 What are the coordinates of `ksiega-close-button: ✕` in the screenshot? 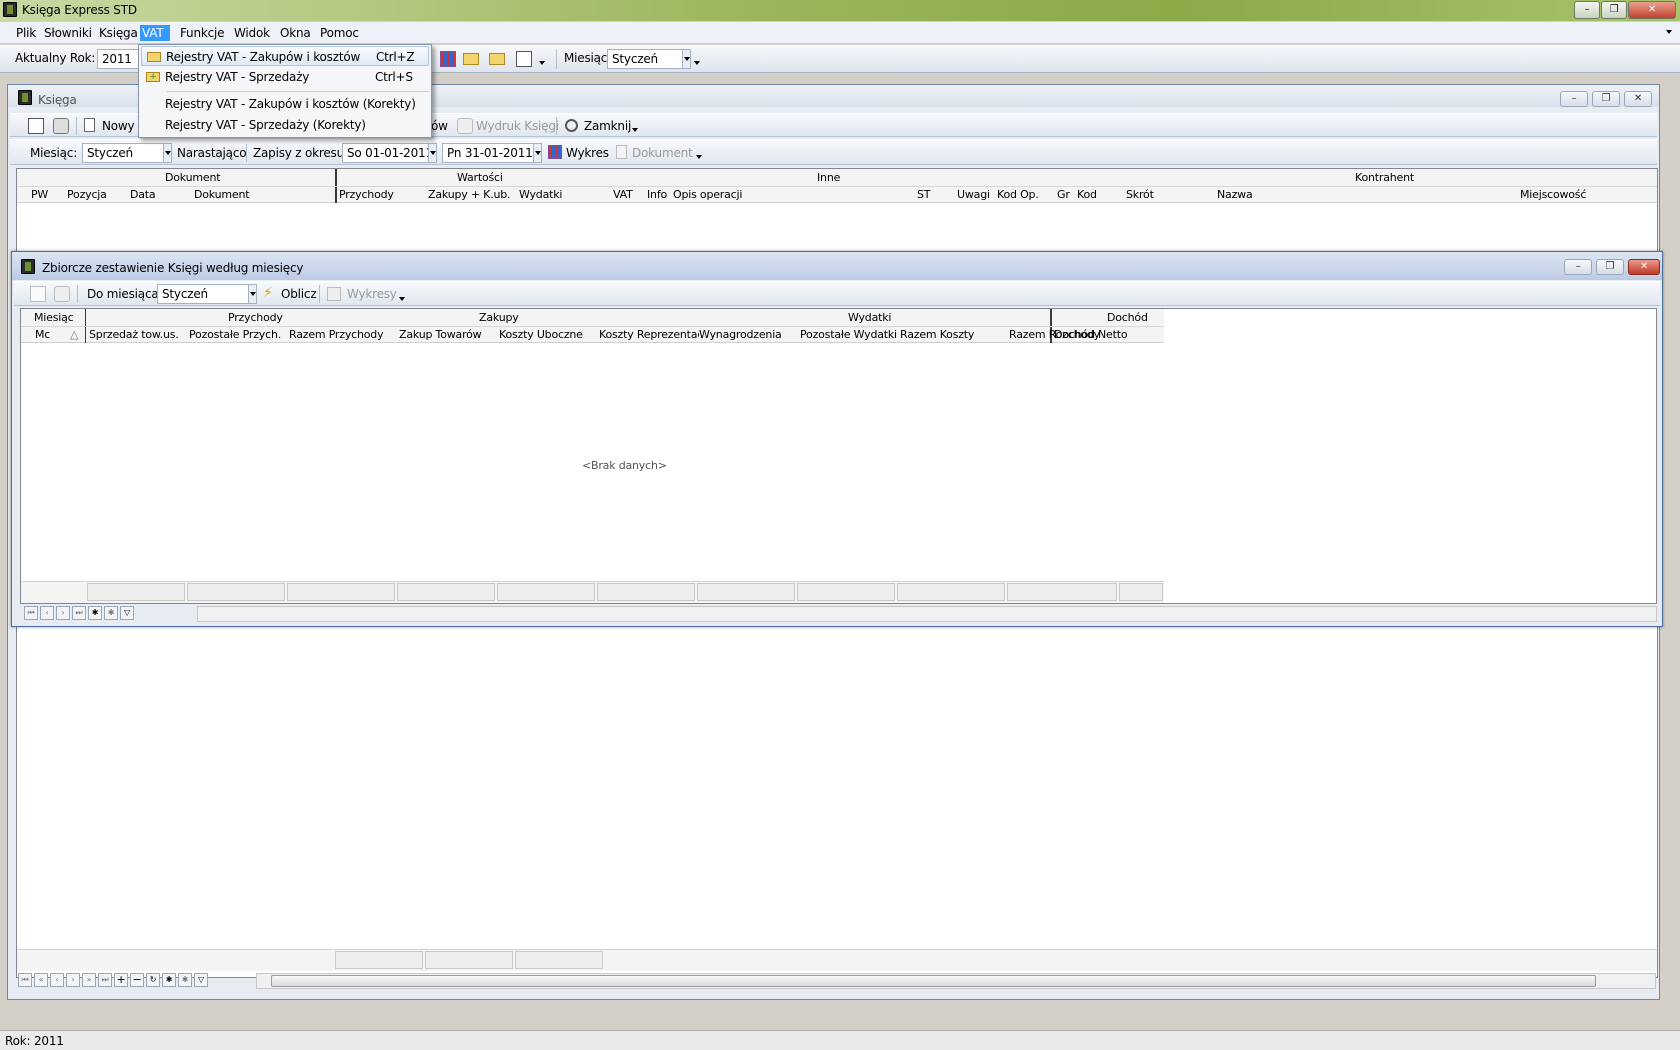 It's located at (1638, 99).